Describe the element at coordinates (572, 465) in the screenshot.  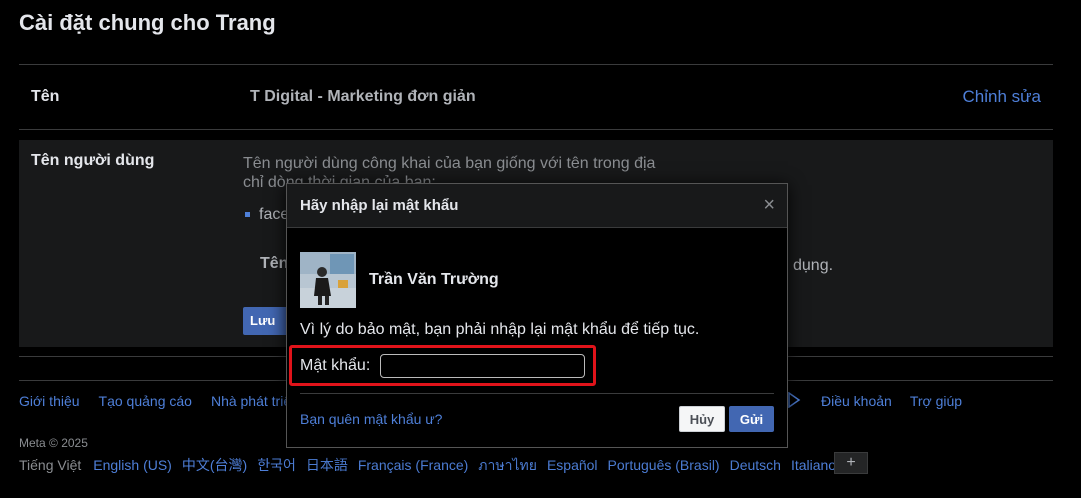
I see `language-link: Español` at that location.